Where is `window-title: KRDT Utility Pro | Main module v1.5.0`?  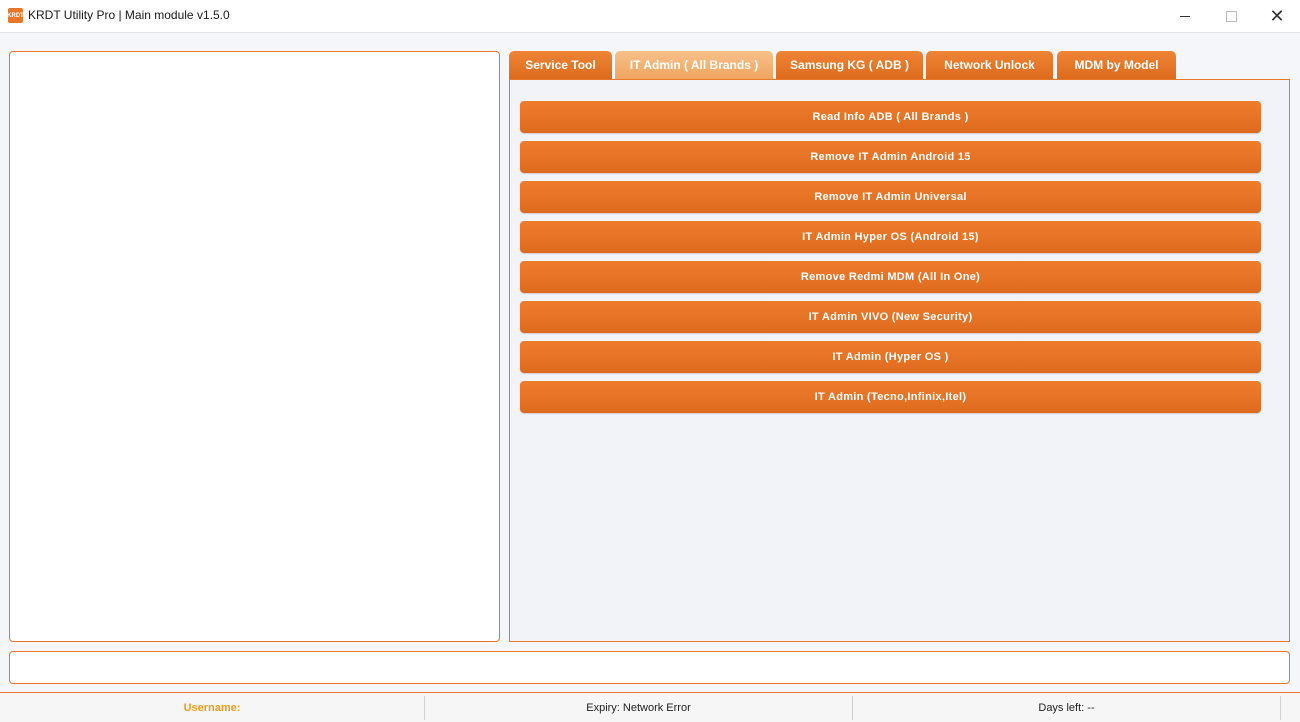
window-title: KRDT Utility Pro | Main module v1.5.0 is located at coordinates (129, 15).